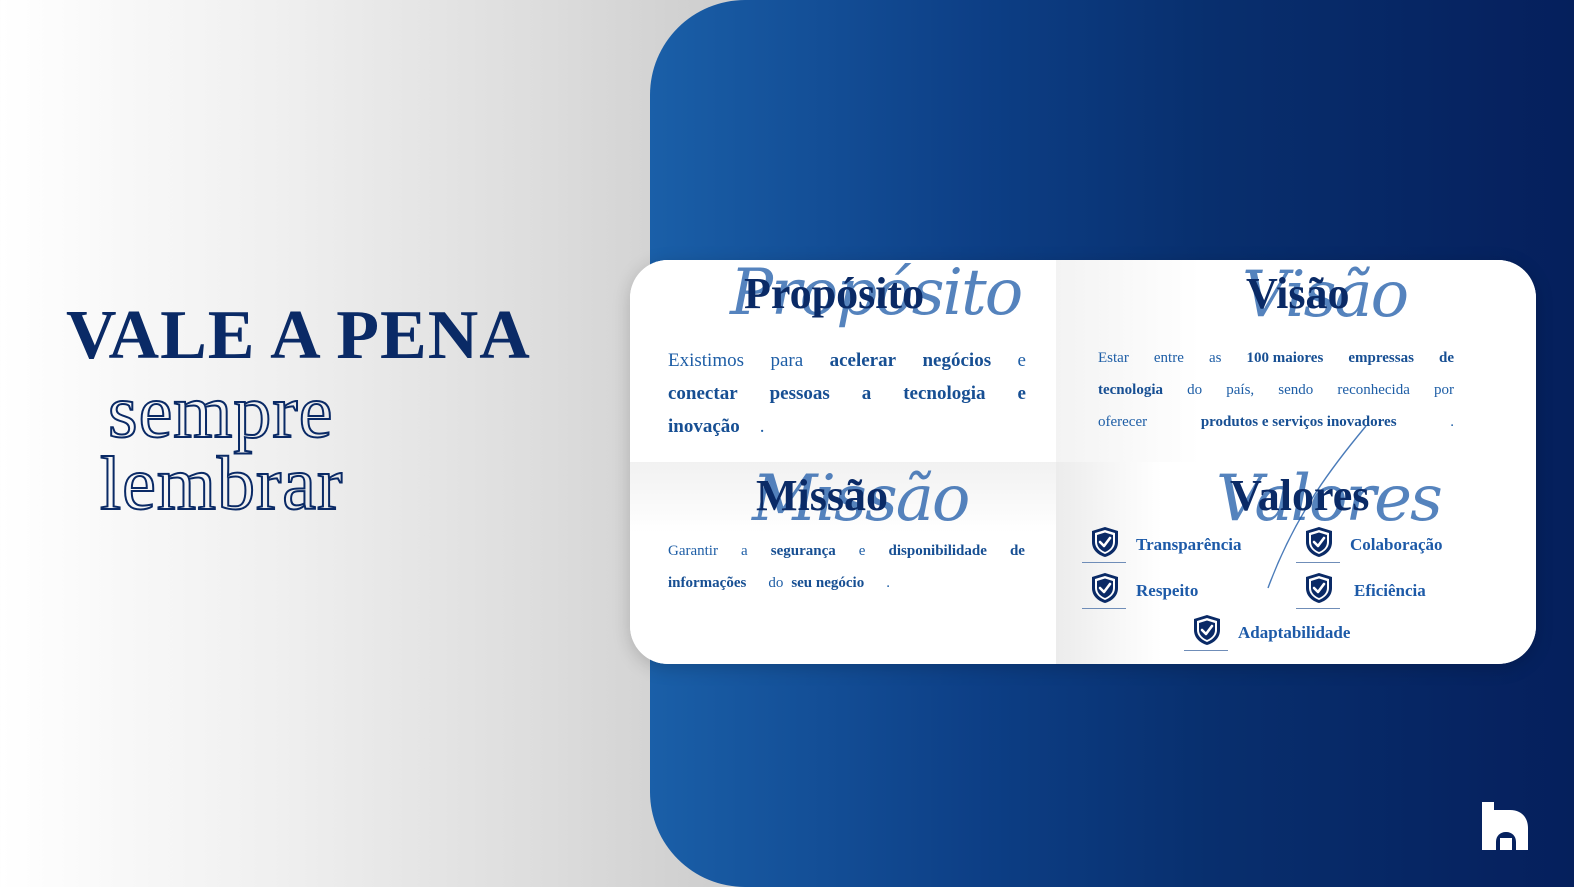  I want to click on value-label: Transparência, so click(1189, 544).